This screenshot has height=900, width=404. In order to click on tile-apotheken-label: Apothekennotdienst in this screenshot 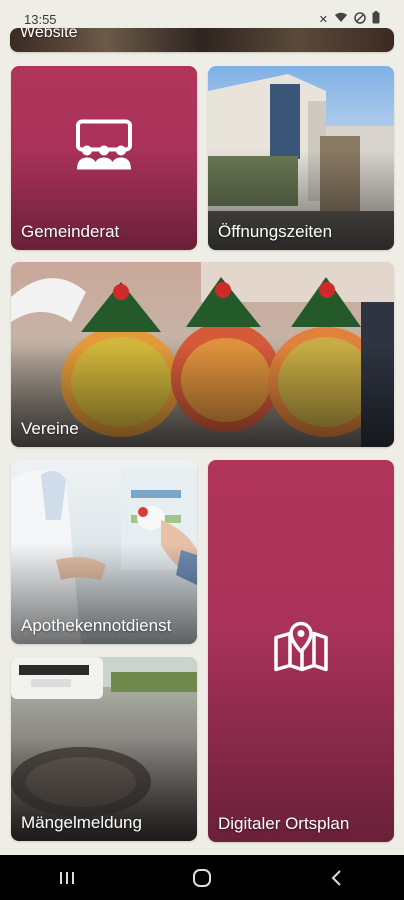, I will do `click(96, 625)`.